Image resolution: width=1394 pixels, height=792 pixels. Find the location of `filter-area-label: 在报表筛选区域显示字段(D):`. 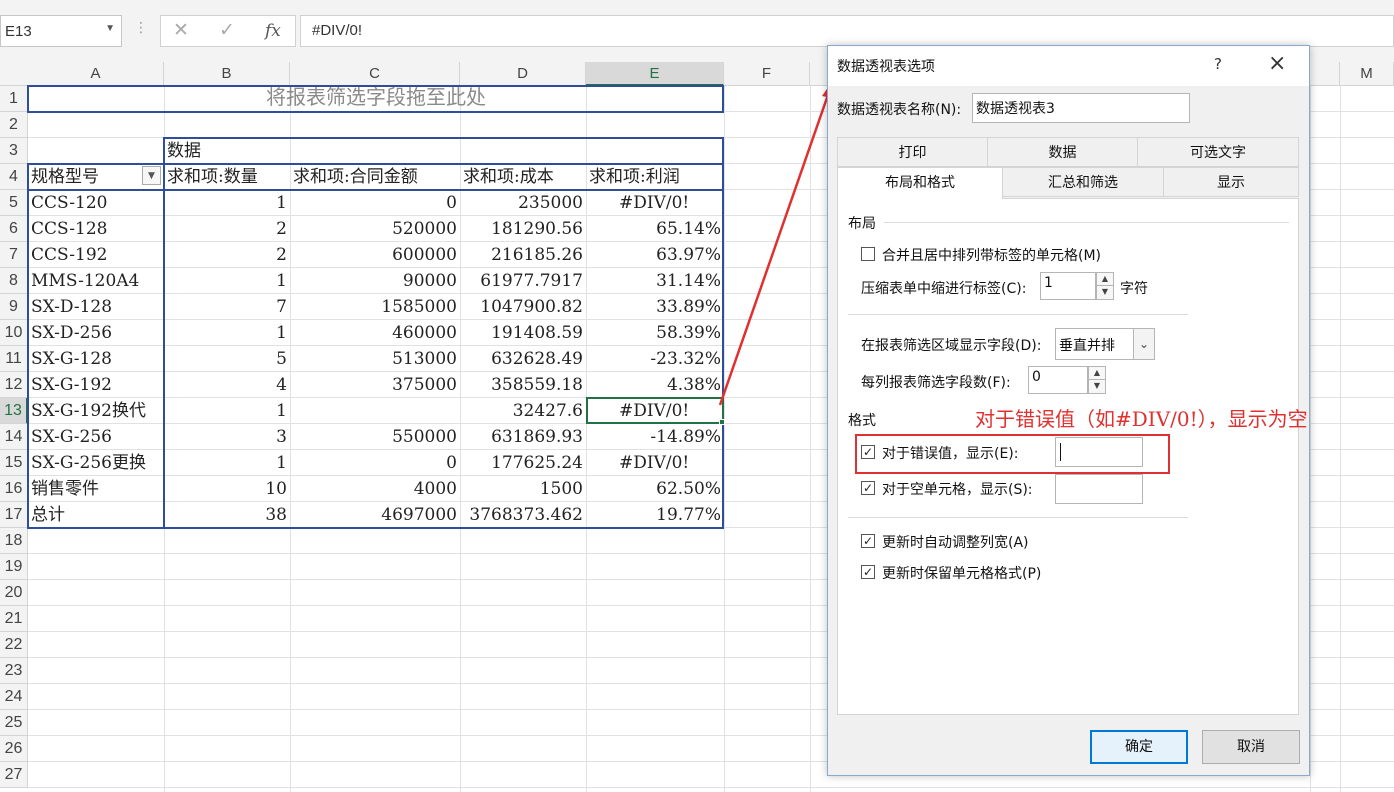

filter-area-label: 在报表筛选区域显示字段(D): is located at coordinates (951, 346).